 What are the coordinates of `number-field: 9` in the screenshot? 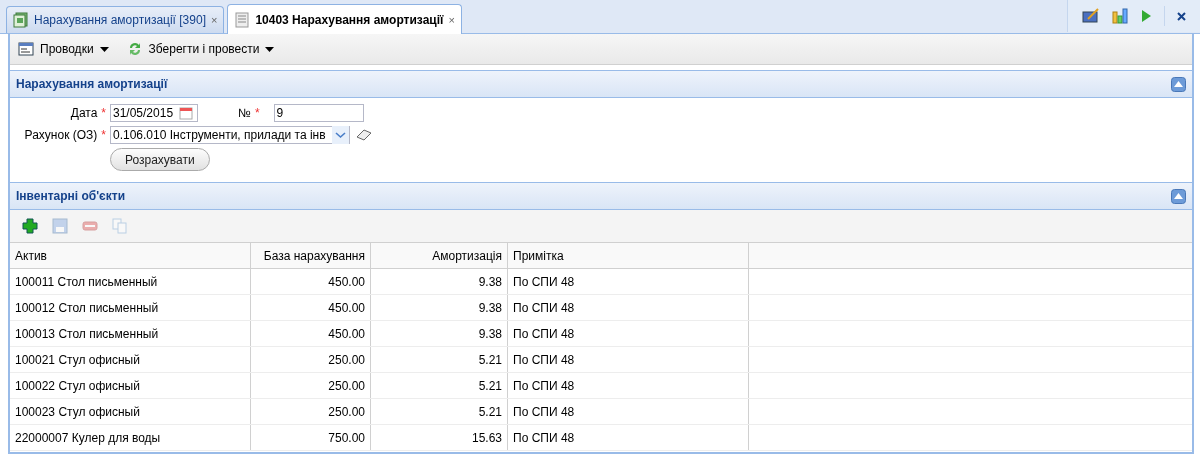 It's located at (318, 113).